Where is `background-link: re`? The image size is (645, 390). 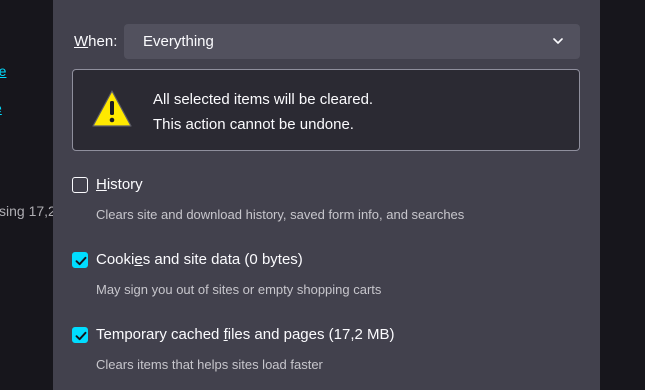 background-link: re is located at coordinates (3, 71).